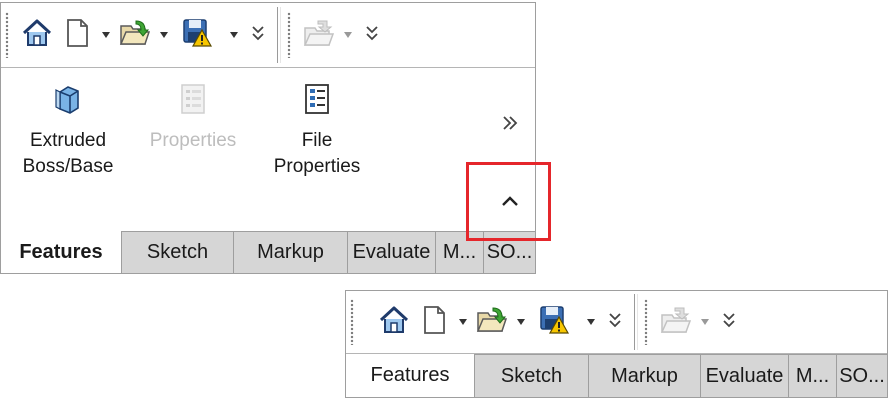  What do you see at coordinates (68, 166) in the screenshot?
I see `command-label: Boss/Base` at bounding box center [68, 166].